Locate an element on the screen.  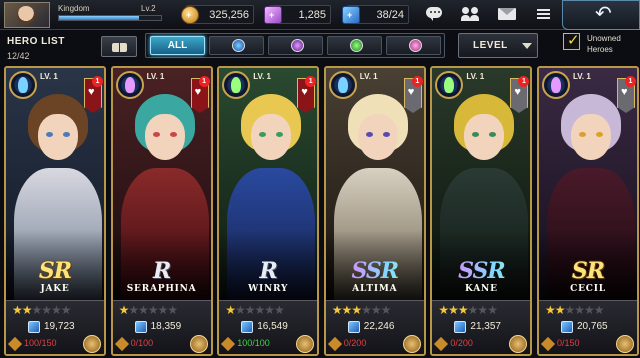
menu-icon is located at coordinates (544, 14).